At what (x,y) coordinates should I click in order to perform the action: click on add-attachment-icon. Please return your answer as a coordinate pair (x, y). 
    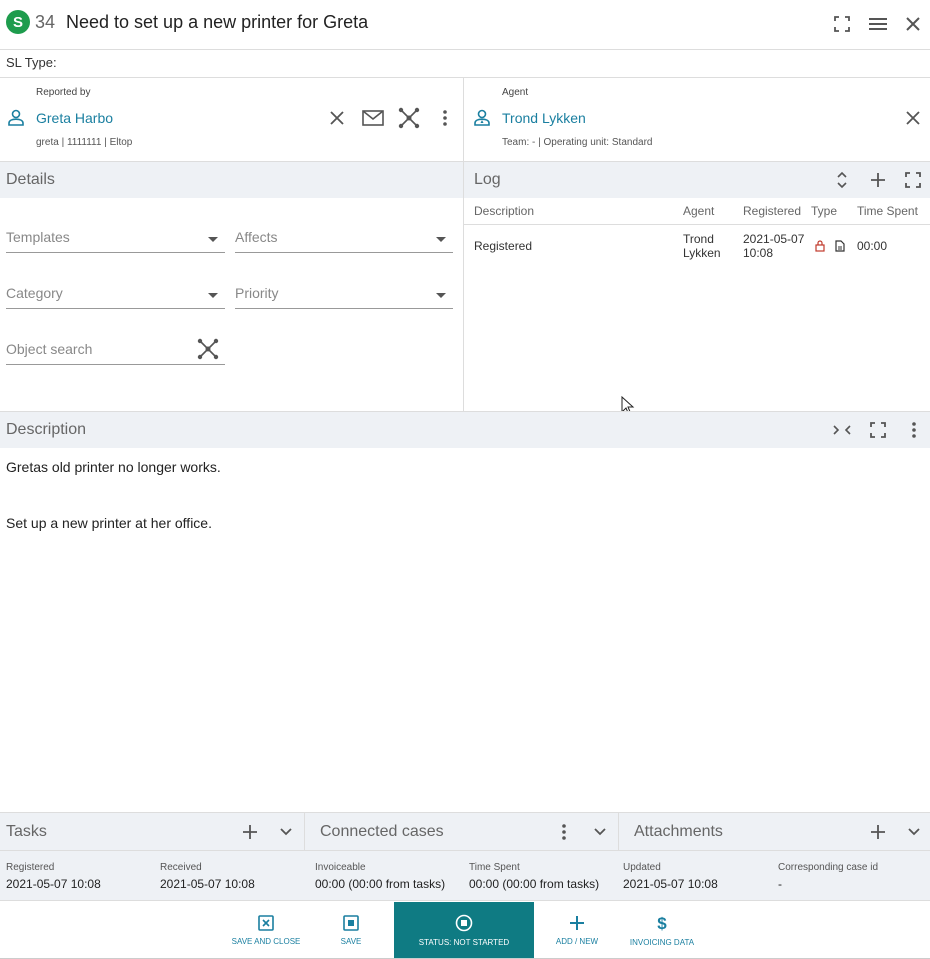
    Looking at the image, I should click on (878, 832).